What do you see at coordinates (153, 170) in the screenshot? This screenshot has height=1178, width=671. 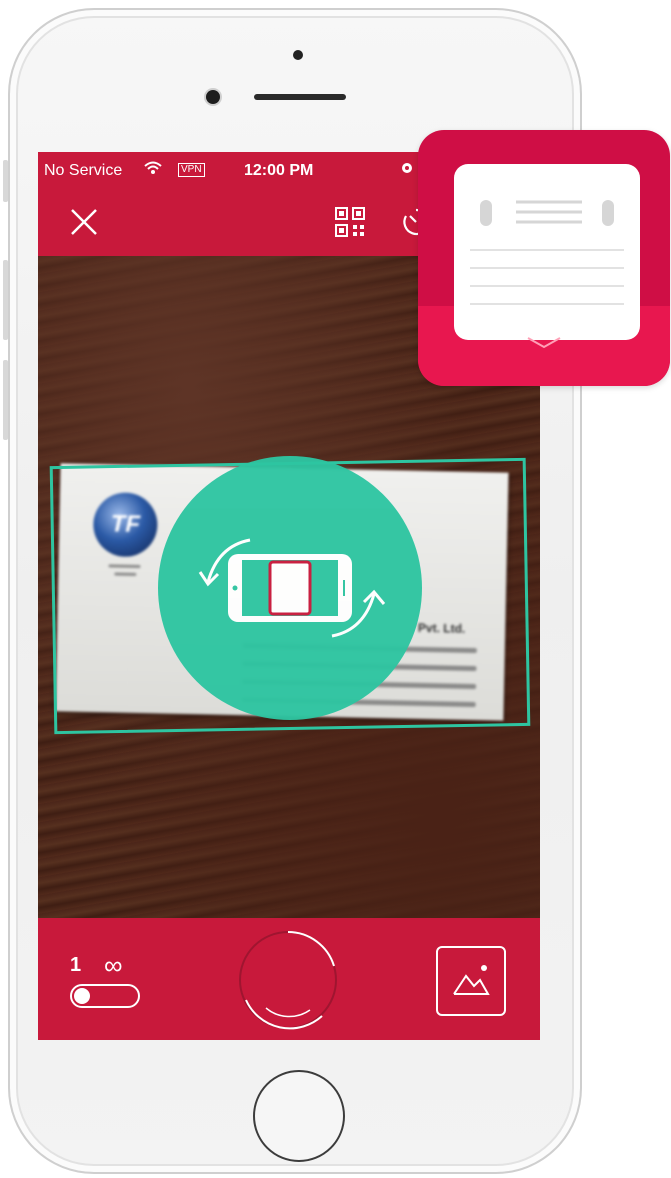 I see `wifi-icon` at bounding box center [153, 170].